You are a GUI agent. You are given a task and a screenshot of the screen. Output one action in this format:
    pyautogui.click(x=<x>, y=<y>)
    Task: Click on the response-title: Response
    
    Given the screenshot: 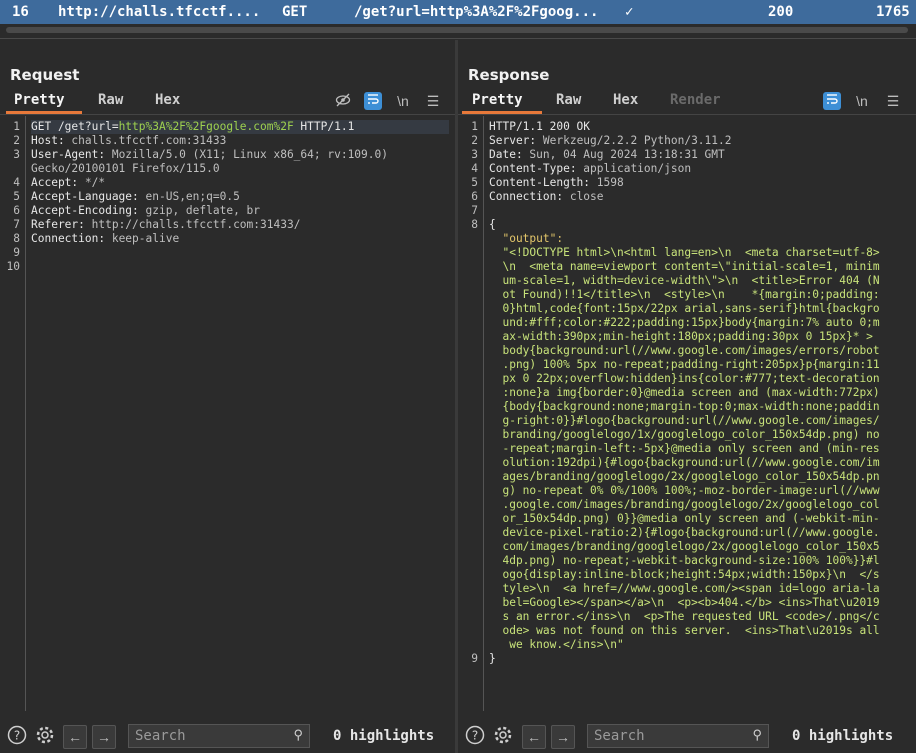 What is the action you would take?
    pyautogui.click(x=509, y=75)
    